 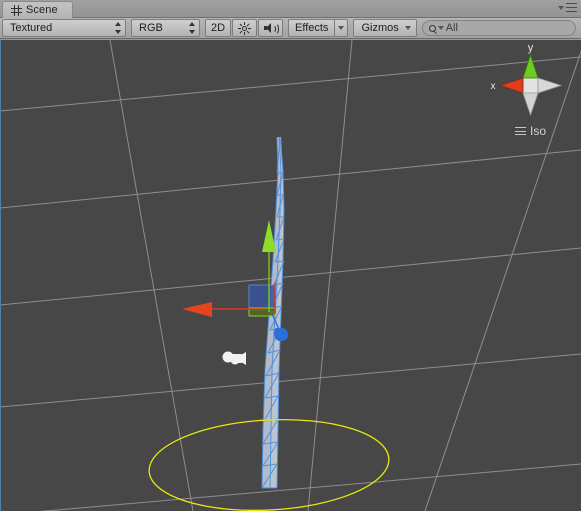 I want to click on gizmo-axis-x-cone, so click(x=511, y=85).